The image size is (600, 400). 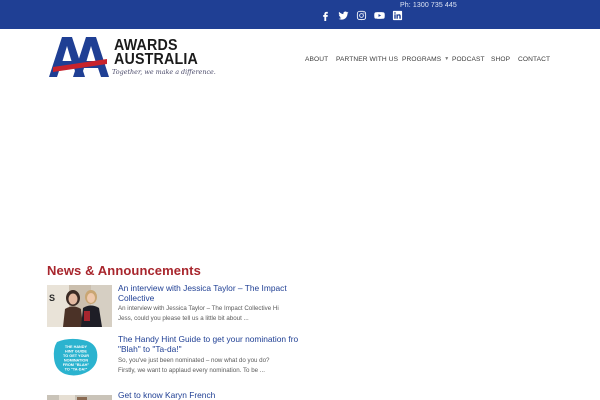 I want to click on chevron-down-icon: ▼, so click(x=447, y=59).